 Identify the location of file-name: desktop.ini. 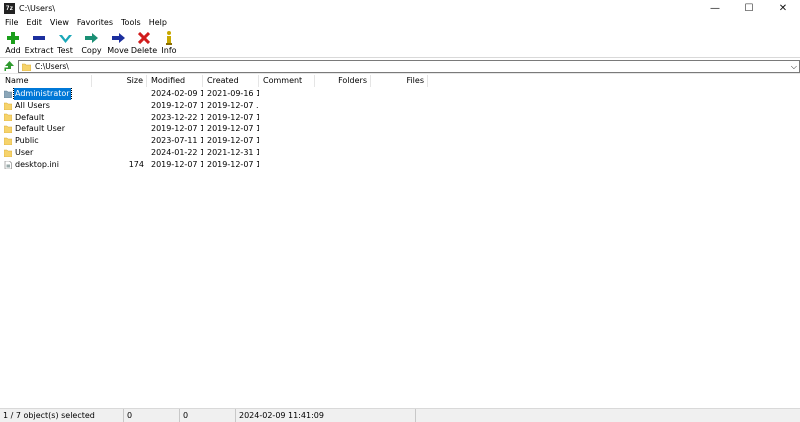
(37, 164).